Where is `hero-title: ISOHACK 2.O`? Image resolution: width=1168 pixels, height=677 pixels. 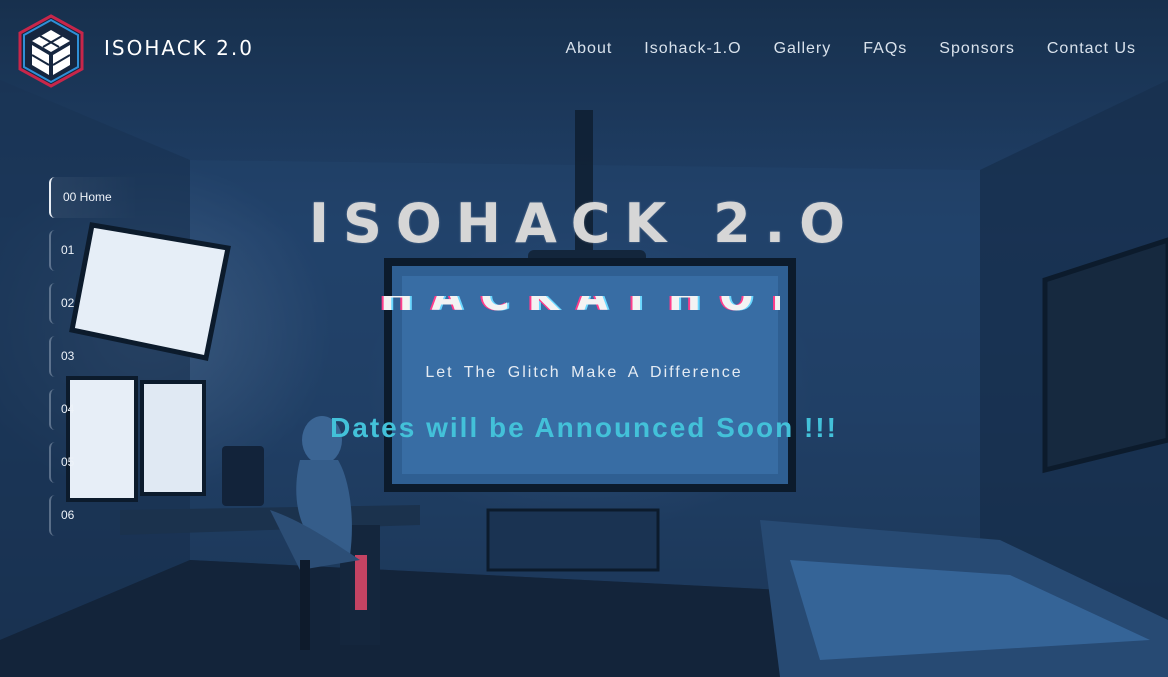 hero-title: ISOHACK 2.O is located at coordinates (584, 223).